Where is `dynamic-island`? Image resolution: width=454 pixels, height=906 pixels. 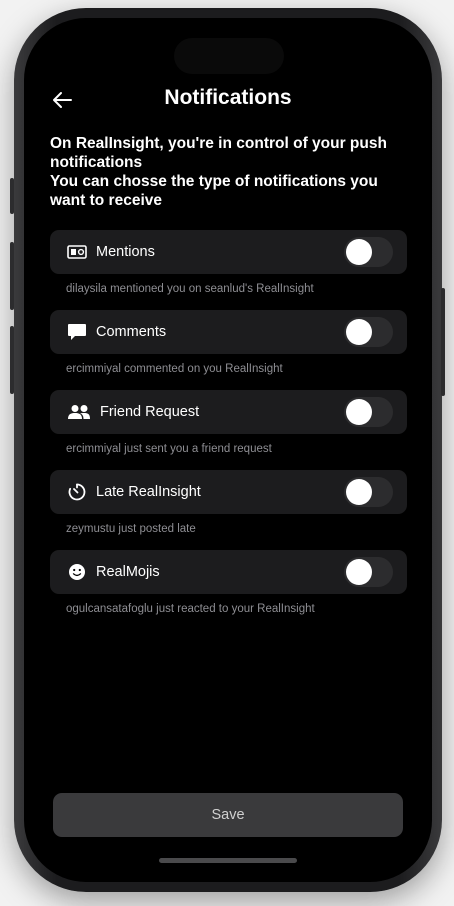
dynamic-island is located at coordinates (229, 56).